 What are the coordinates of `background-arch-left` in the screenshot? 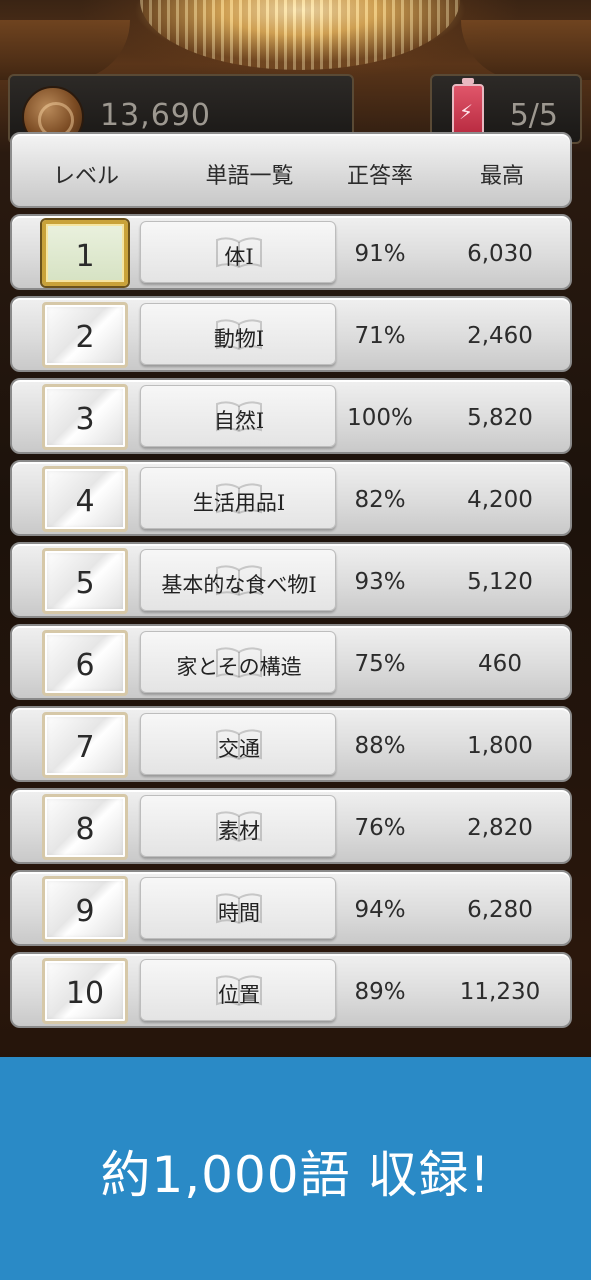 It's located at (65, 50).